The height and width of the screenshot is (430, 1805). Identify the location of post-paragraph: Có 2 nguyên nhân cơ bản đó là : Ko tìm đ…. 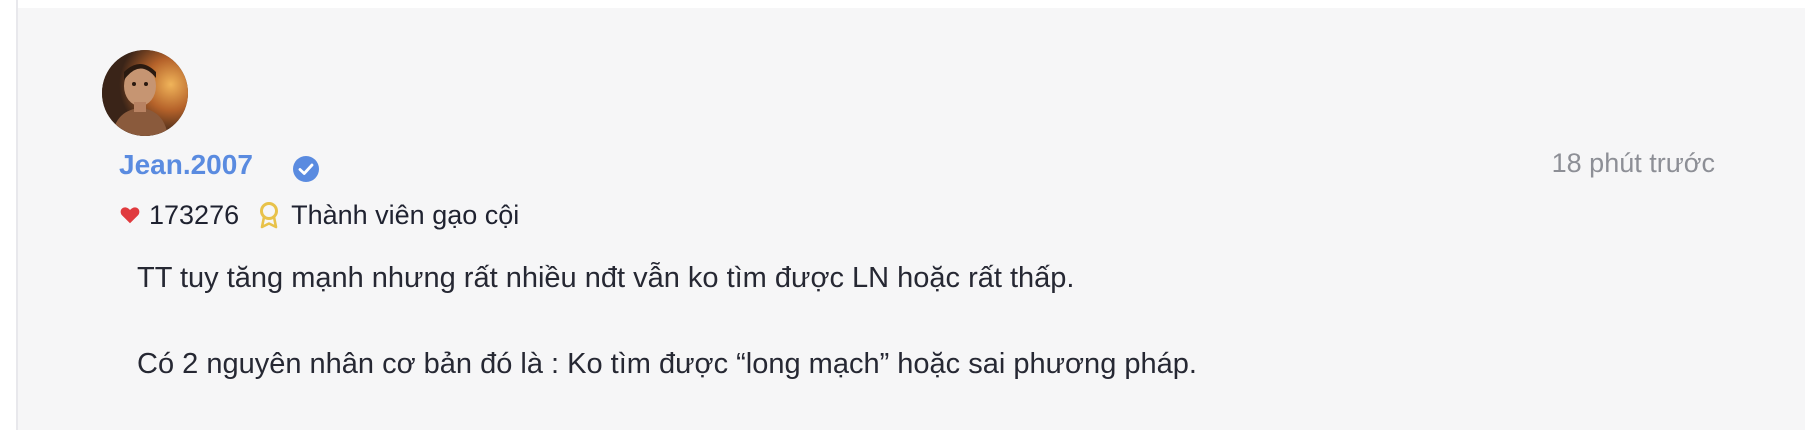
(667, 364).